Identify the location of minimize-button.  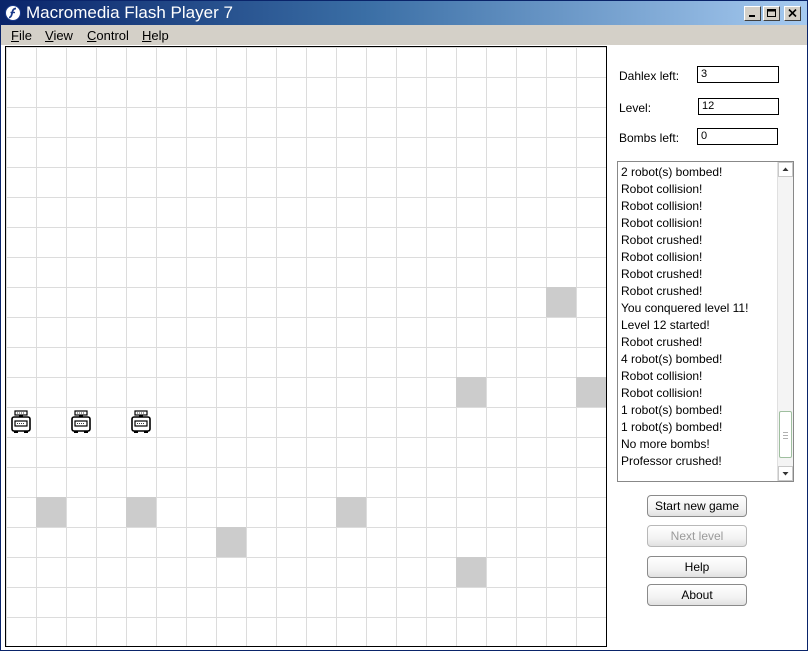
(752, 13).